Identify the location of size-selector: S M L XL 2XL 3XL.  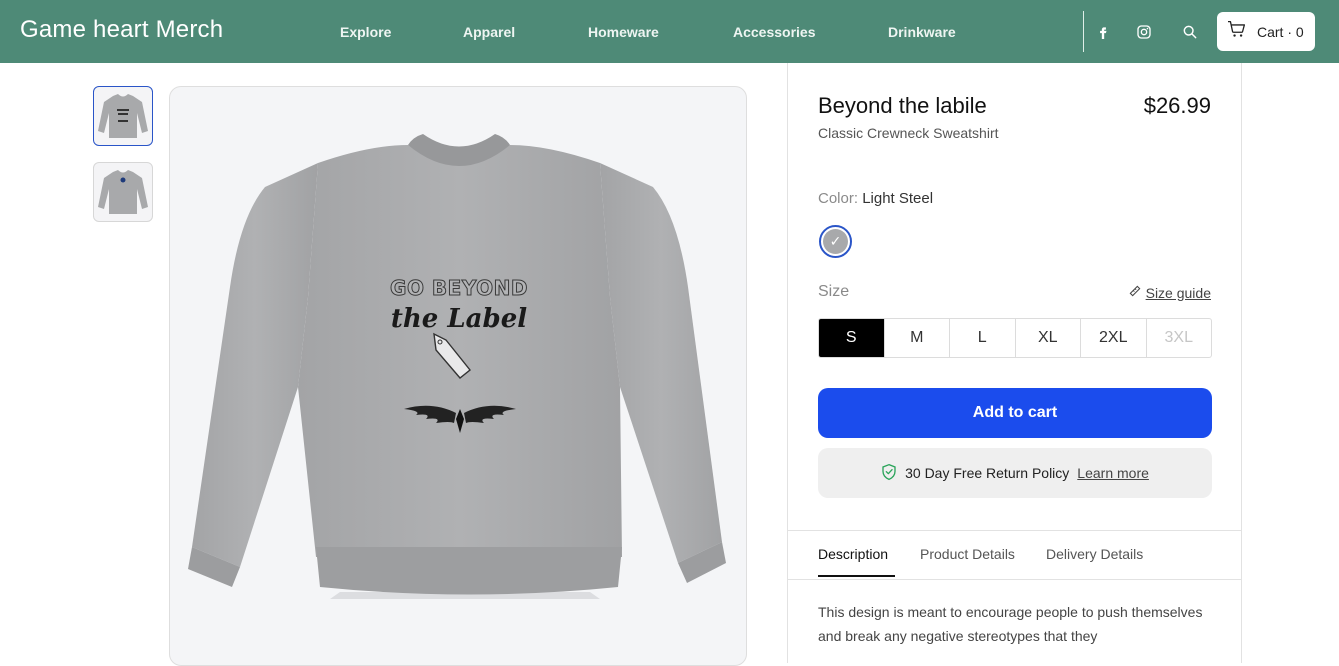
(1015, 338).